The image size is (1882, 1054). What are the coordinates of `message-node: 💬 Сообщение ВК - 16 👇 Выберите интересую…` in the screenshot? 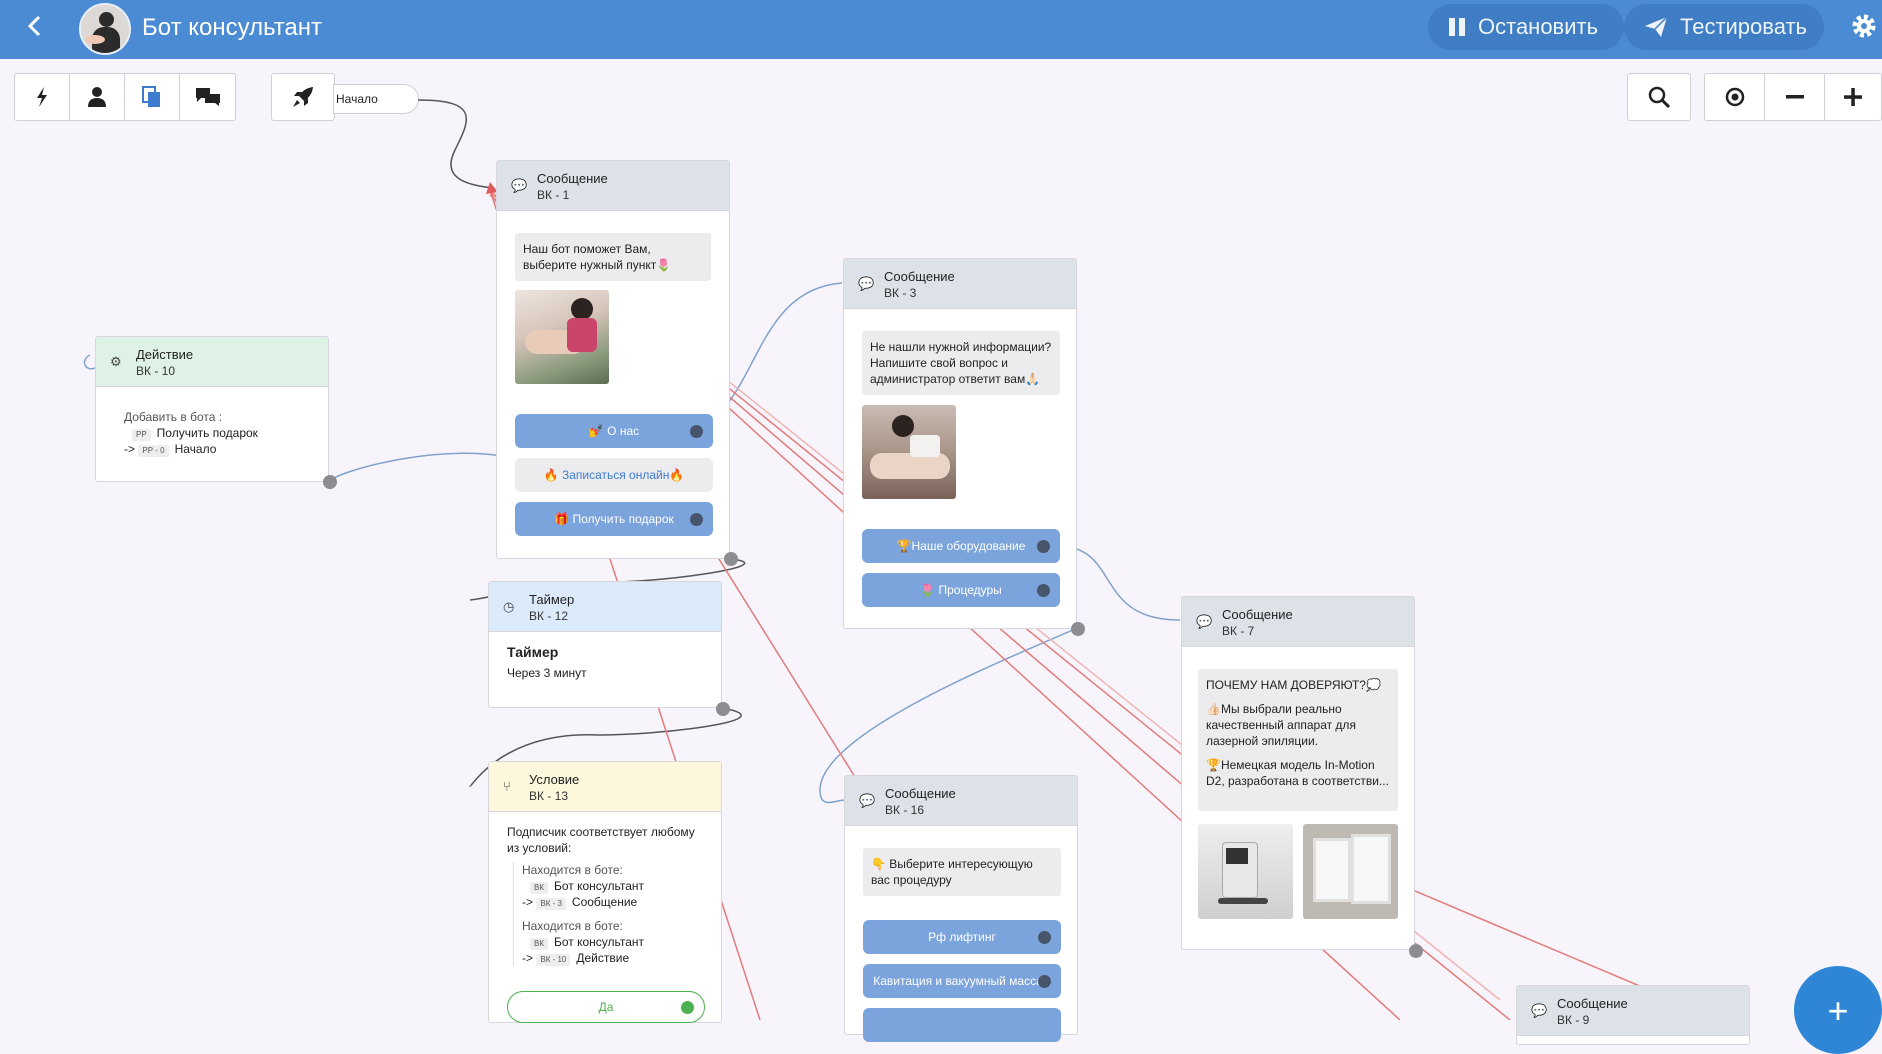 It's located at (961, 908).